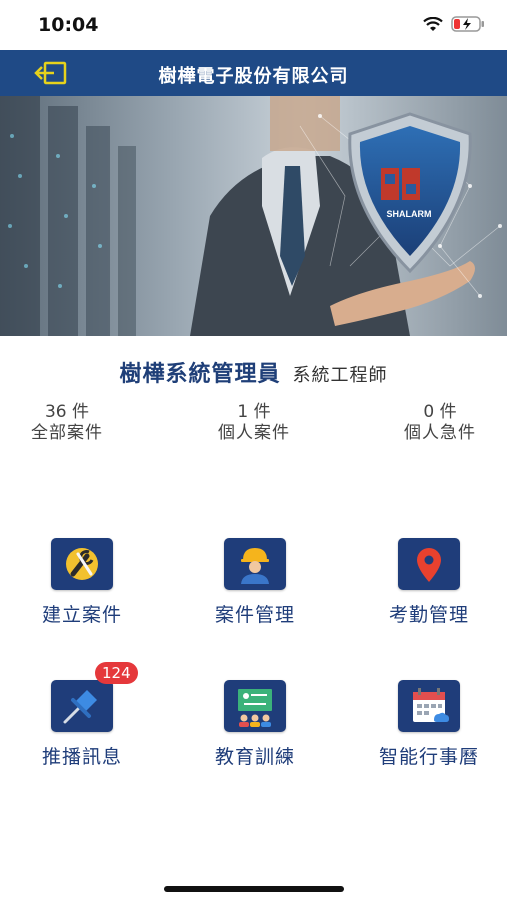 The image size is (507, 900). Describe the element at coordinates (467, 24) in the screenshot. I see `battery-charging-icon` at that location.